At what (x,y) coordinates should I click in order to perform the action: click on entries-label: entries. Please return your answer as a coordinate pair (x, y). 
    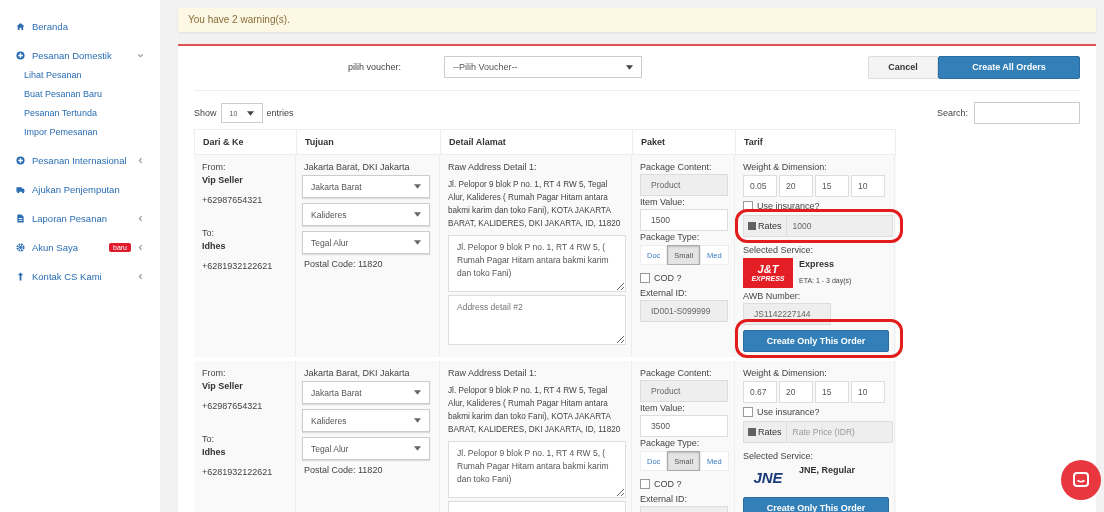
    Looking at the image, I should click on (280, 113).